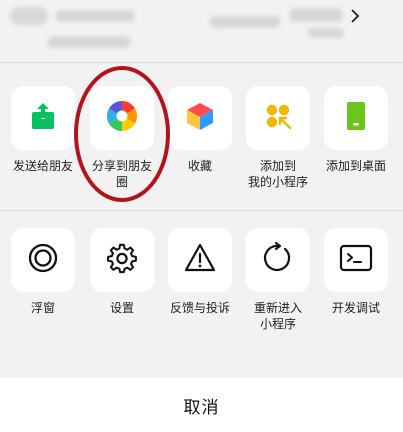 Image resolution: width=403 pixels, height=432 pixels. I want to click on chevron-right-icon, so click(355, 18).